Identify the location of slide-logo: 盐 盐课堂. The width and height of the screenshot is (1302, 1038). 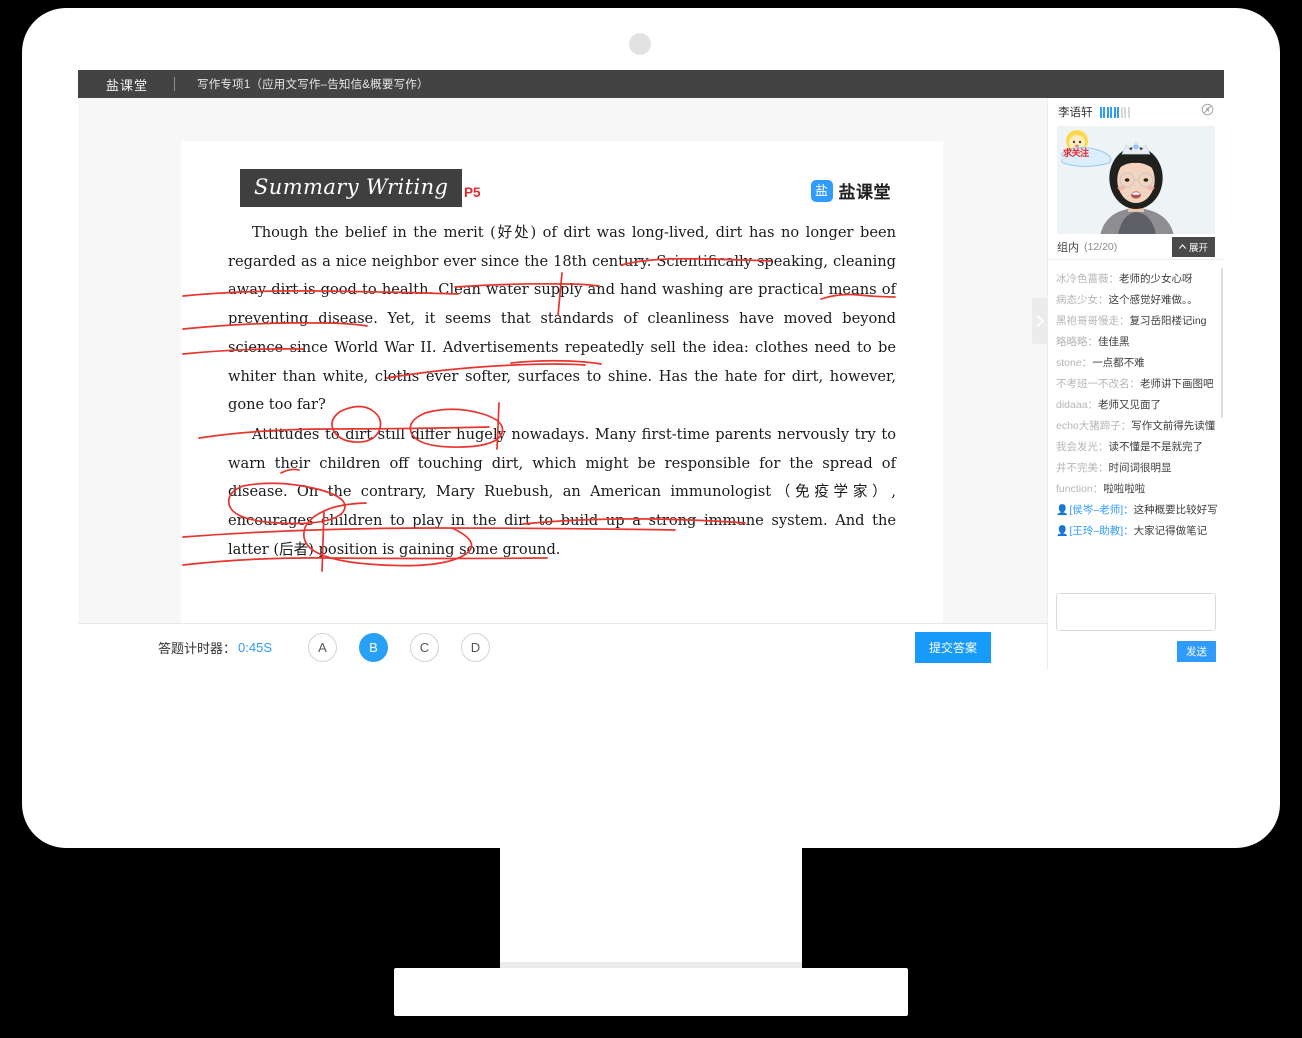
(851, 190).